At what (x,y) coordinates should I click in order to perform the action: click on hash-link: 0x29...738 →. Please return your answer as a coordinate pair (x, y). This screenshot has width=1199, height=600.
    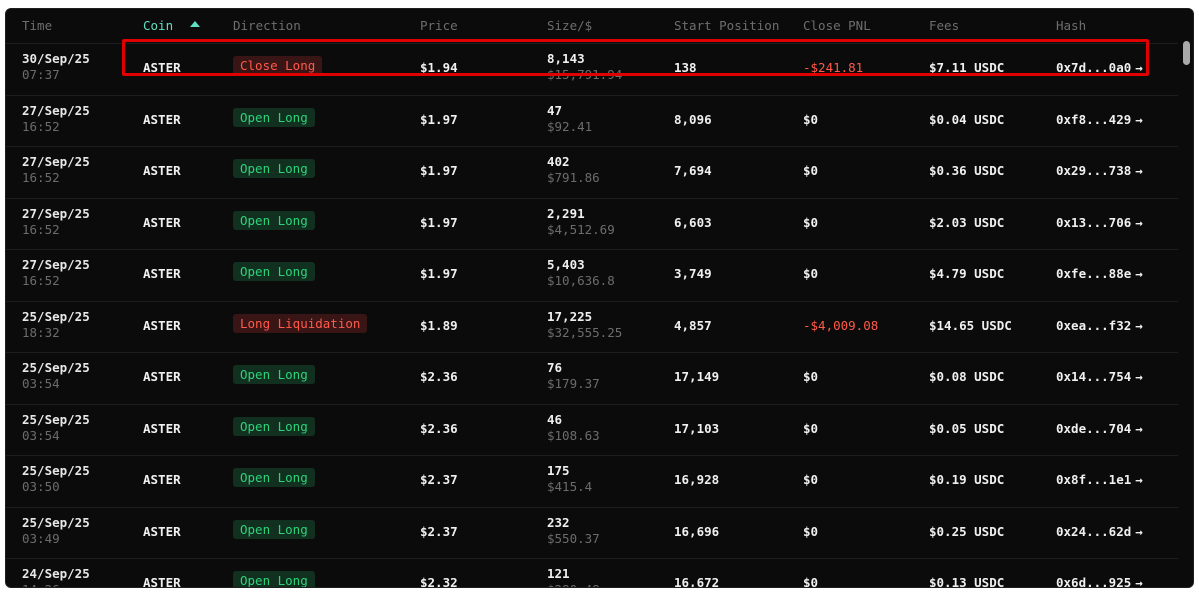
    Looking at the image, I should click on (1099, 170).